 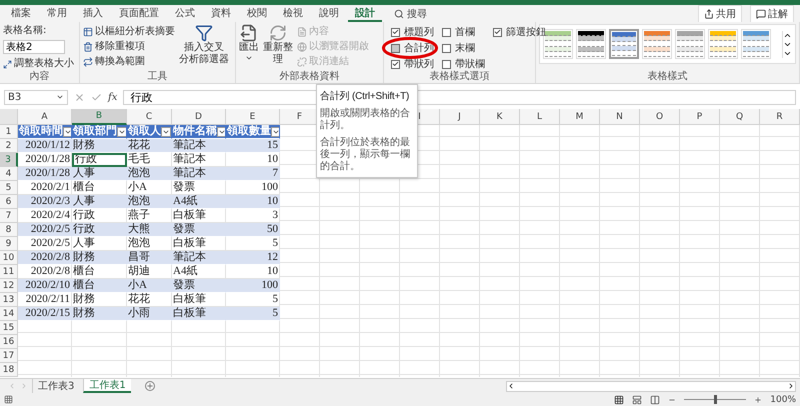 I want to click on row-header: 4, so click(x=9, y=174).